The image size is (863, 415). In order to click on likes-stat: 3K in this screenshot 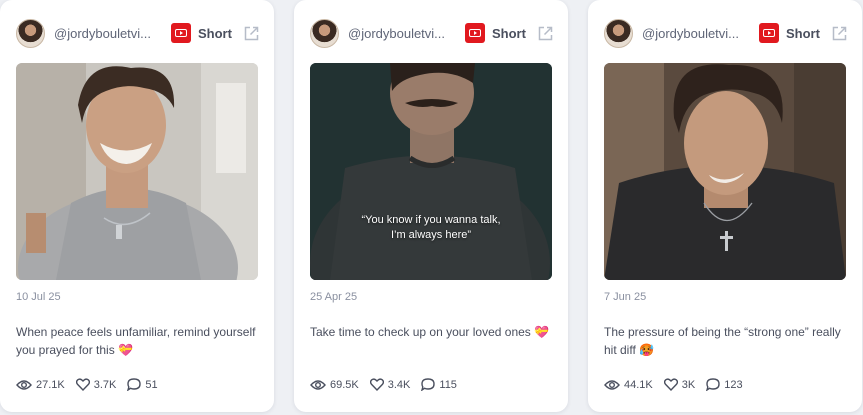, I will do `click(679, 384)`.